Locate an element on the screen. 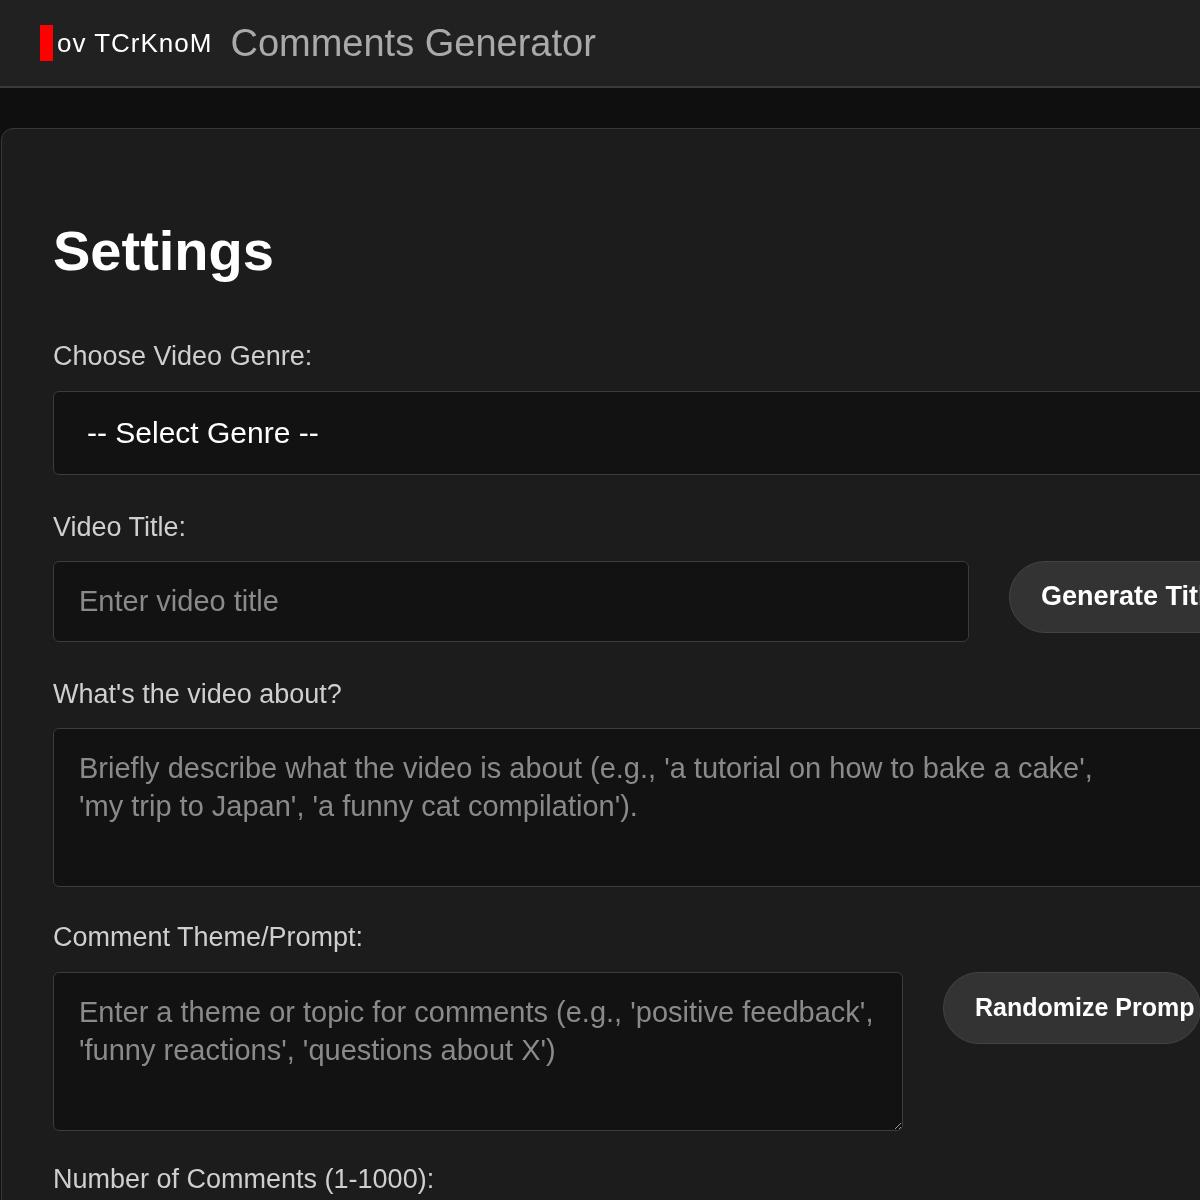  randomize-prompt-button: Randomize Promp is located at coordinates (1071, 1007).